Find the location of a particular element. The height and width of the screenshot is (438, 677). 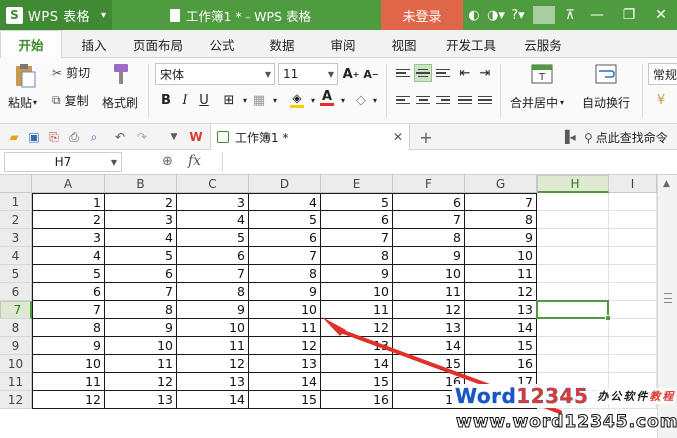

annotation-arrow is located at coordinates (442, 365).